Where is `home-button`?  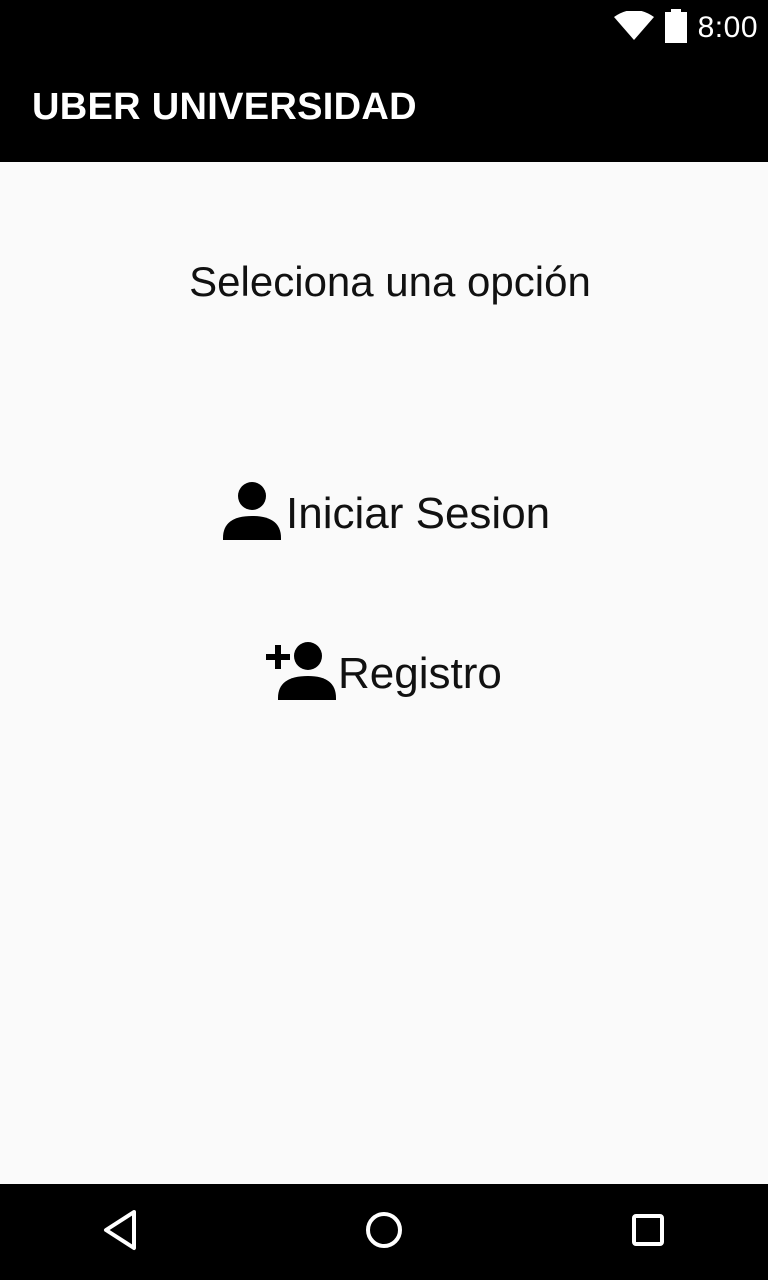 home-button is located at coordinates (384, 1232).